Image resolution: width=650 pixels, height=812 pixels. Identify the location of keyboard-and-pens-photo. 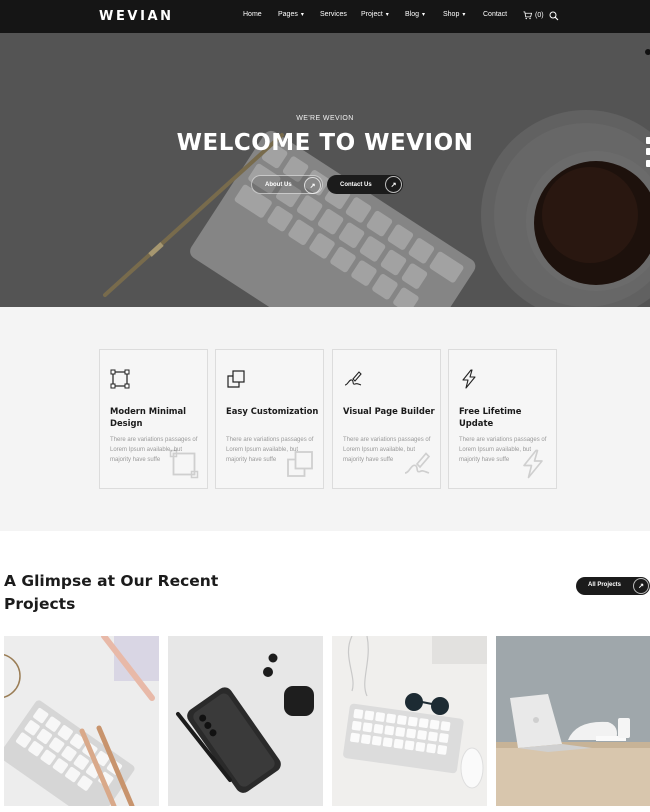
(81, 721).